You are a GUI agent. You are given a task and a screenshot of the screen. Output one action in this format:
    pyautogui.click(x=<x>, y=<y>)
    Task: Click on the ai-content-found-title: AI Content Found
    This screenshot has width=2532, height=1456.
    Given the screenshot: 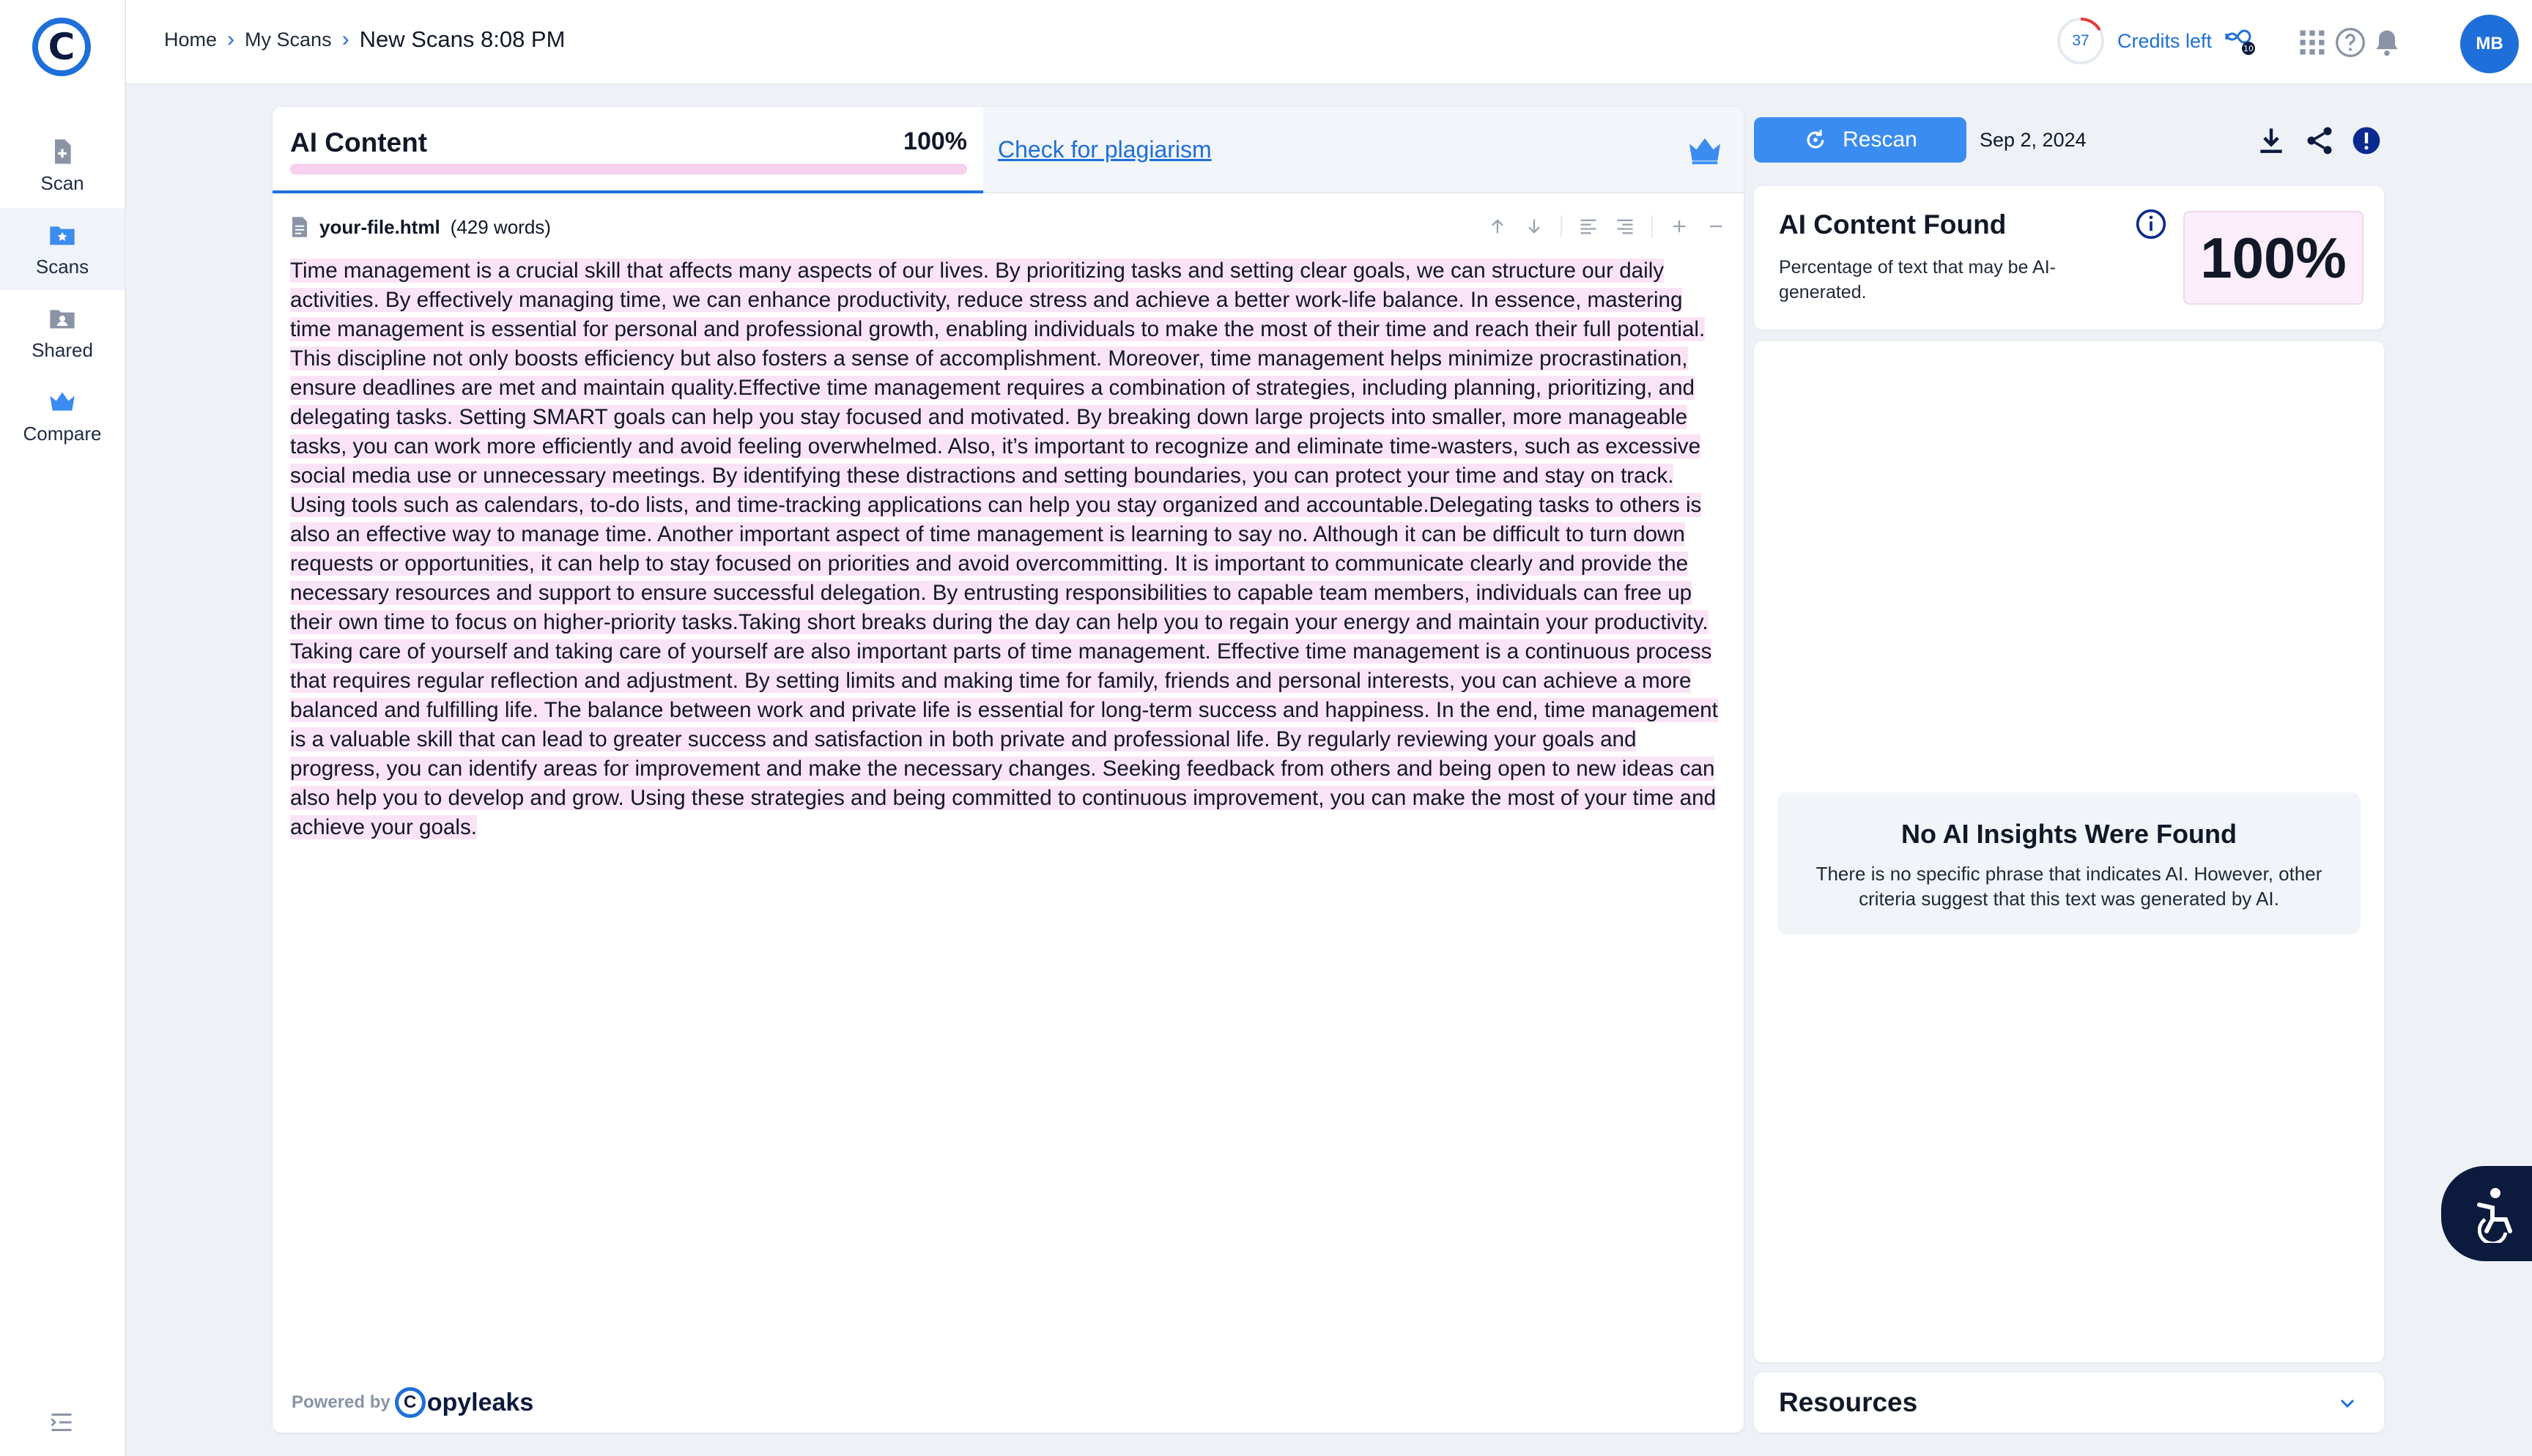 What is the action you would take?
    pyautogui.click(x=1893, y=224)
    